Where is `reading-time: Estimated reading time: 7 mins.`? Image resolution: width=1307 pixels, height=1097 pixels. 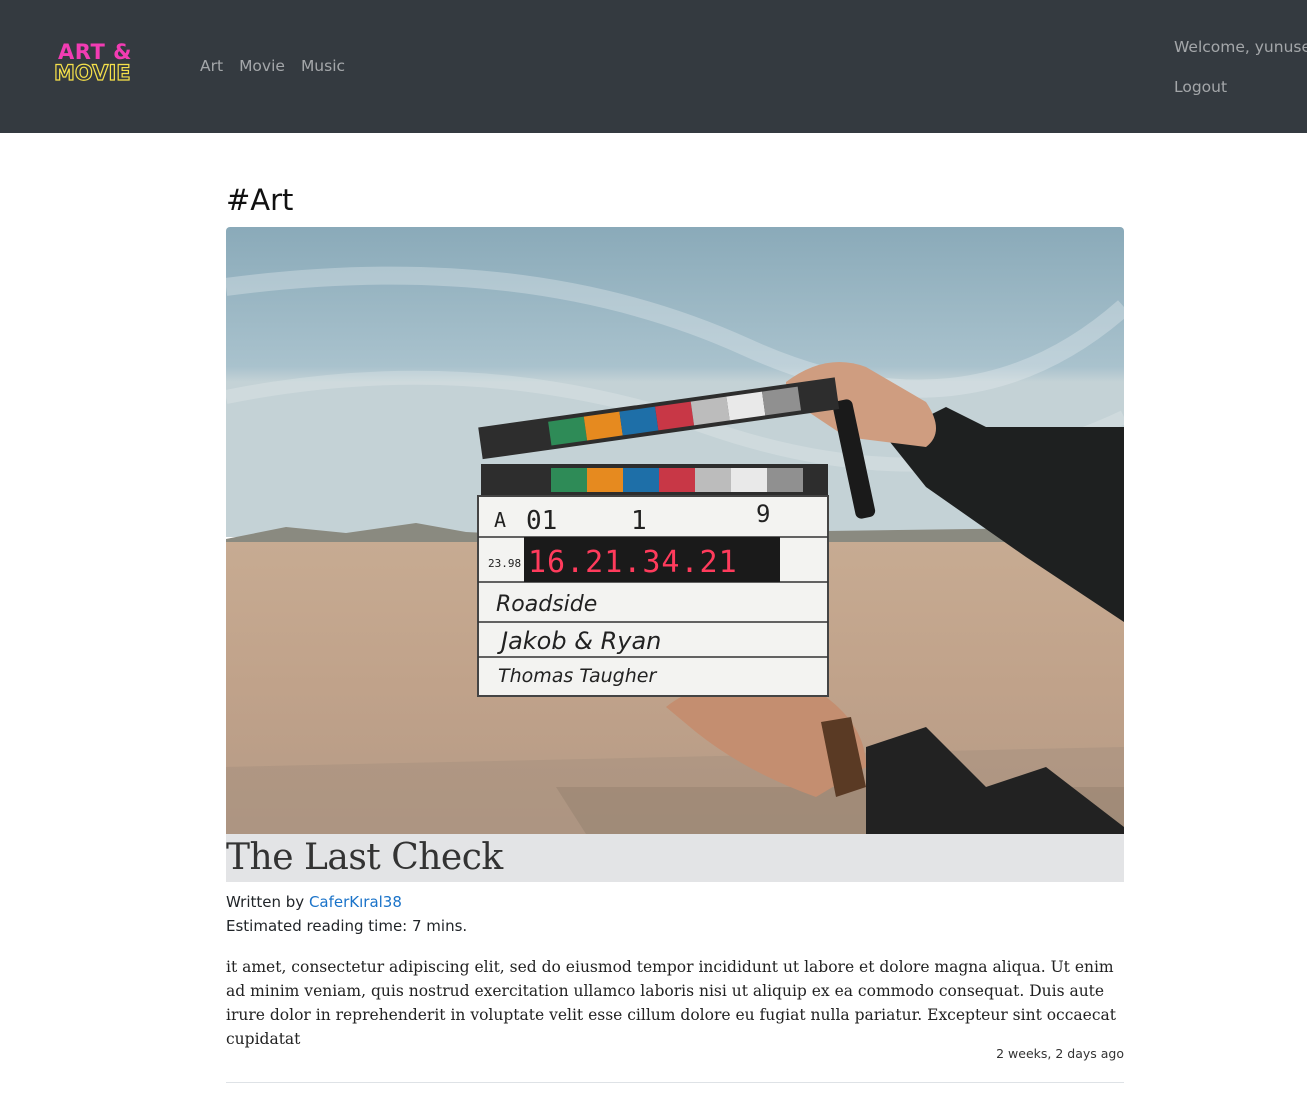
reading-time: Estimated reading time: 7 mins. is located at coordinates (347, 926).